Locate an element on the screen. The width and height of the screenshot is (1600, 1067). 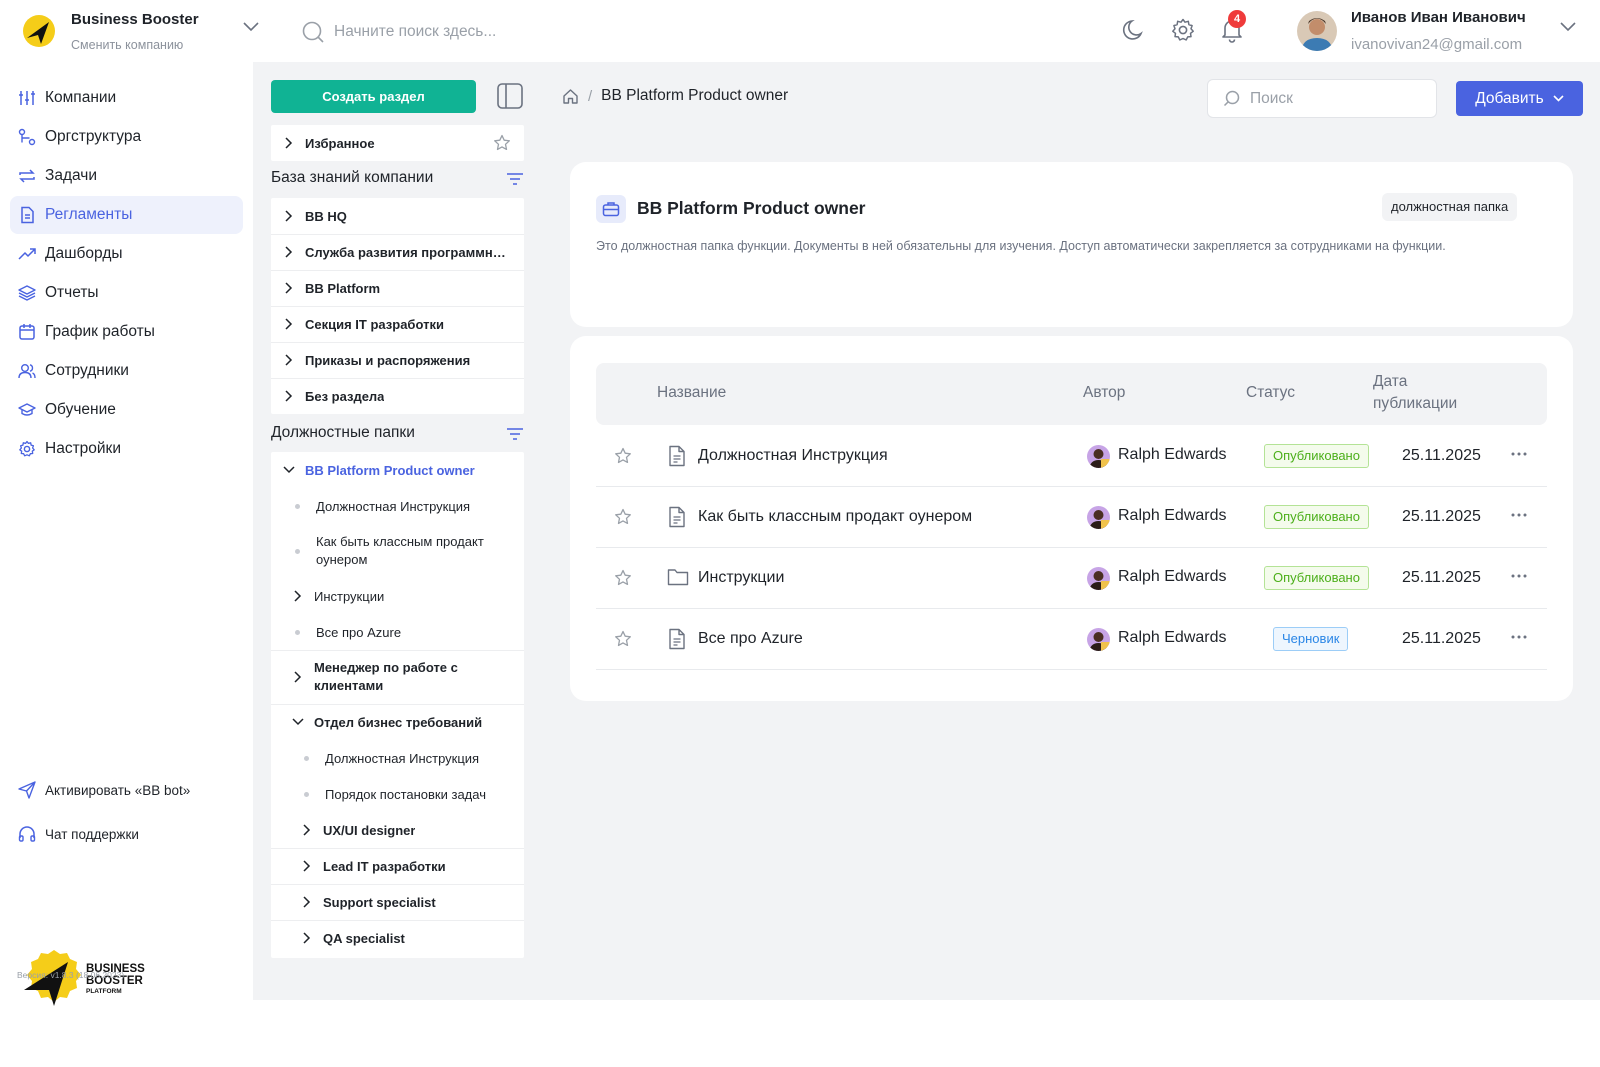
document-name: Все про Azure is located at coordinates (750, 639).